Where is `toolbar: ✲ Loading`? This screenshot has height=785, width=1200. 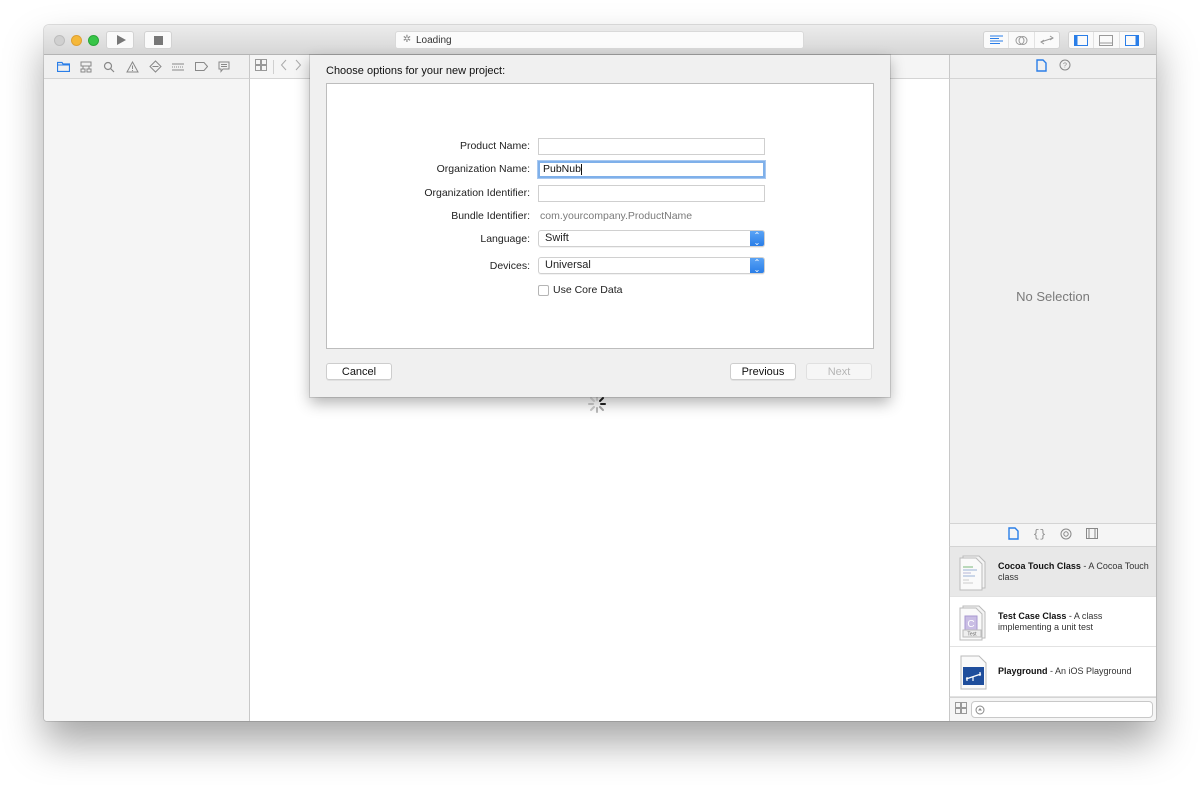
toolbar: ✲ Loading is located at coordinates (600, 40).